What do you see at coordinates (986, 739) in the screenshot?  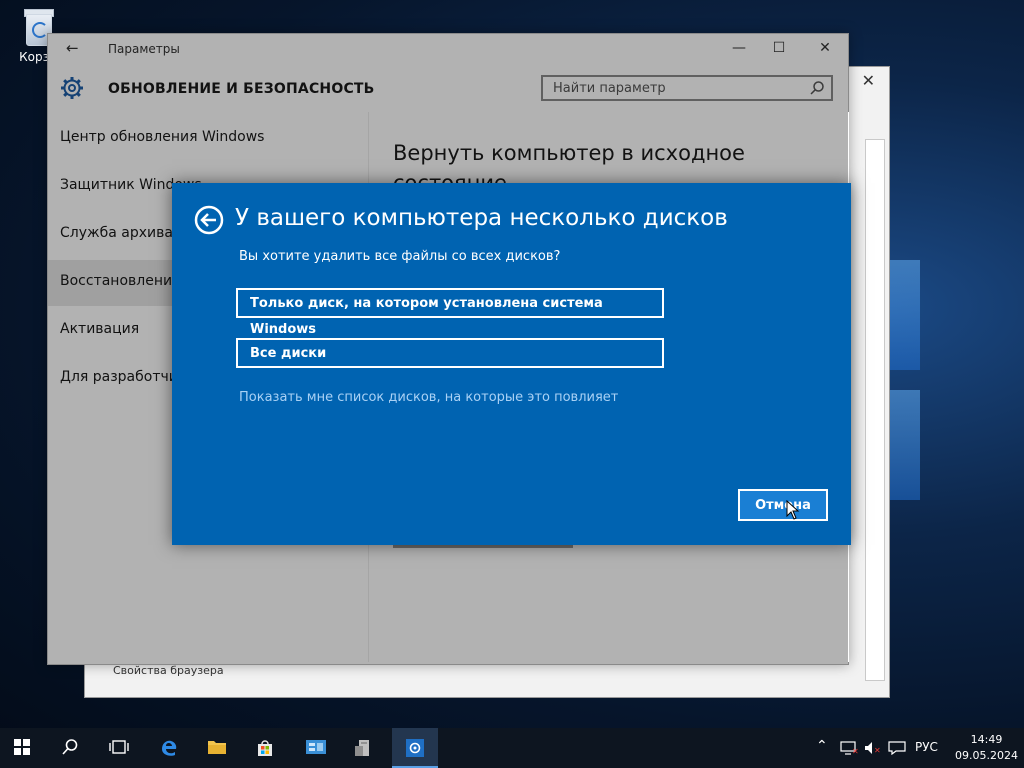 I see `clock-time: 14:49` at bounding box center [986, 739].